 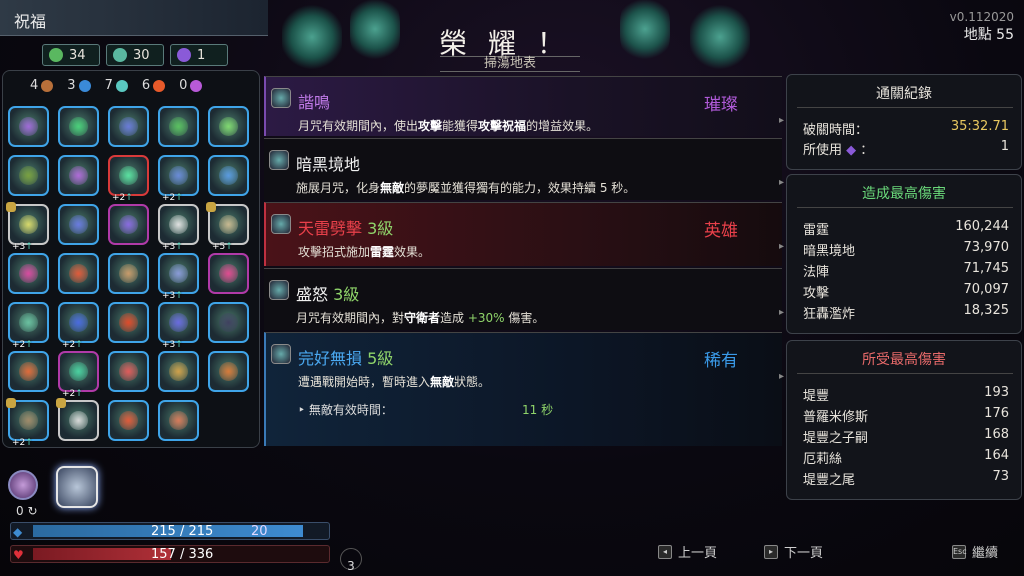 What do you see at coordinates (904, 194) in the screenshot?
I see `damage-dealt-title: 造成最高傷害` at bounding box center [904, 194].